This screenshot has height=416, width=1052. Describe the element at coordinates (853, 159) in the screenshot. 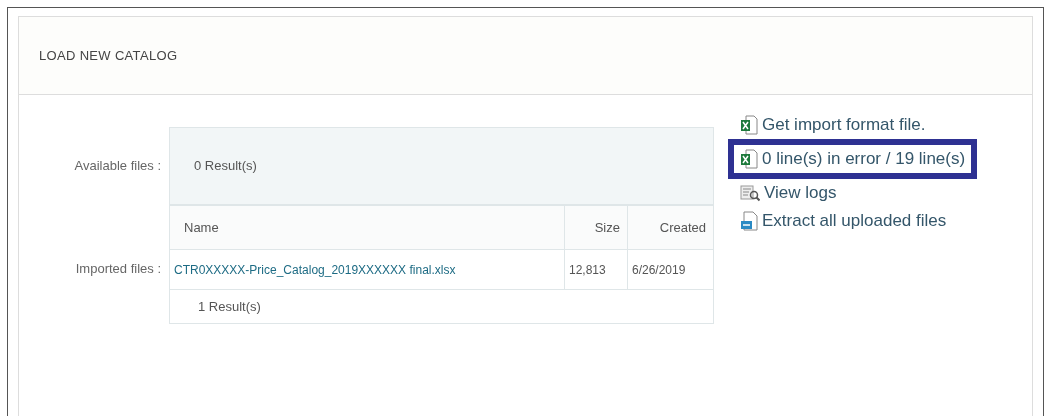

I see `action-link: 0 line(s) in error / 19 line(s)` at that location.